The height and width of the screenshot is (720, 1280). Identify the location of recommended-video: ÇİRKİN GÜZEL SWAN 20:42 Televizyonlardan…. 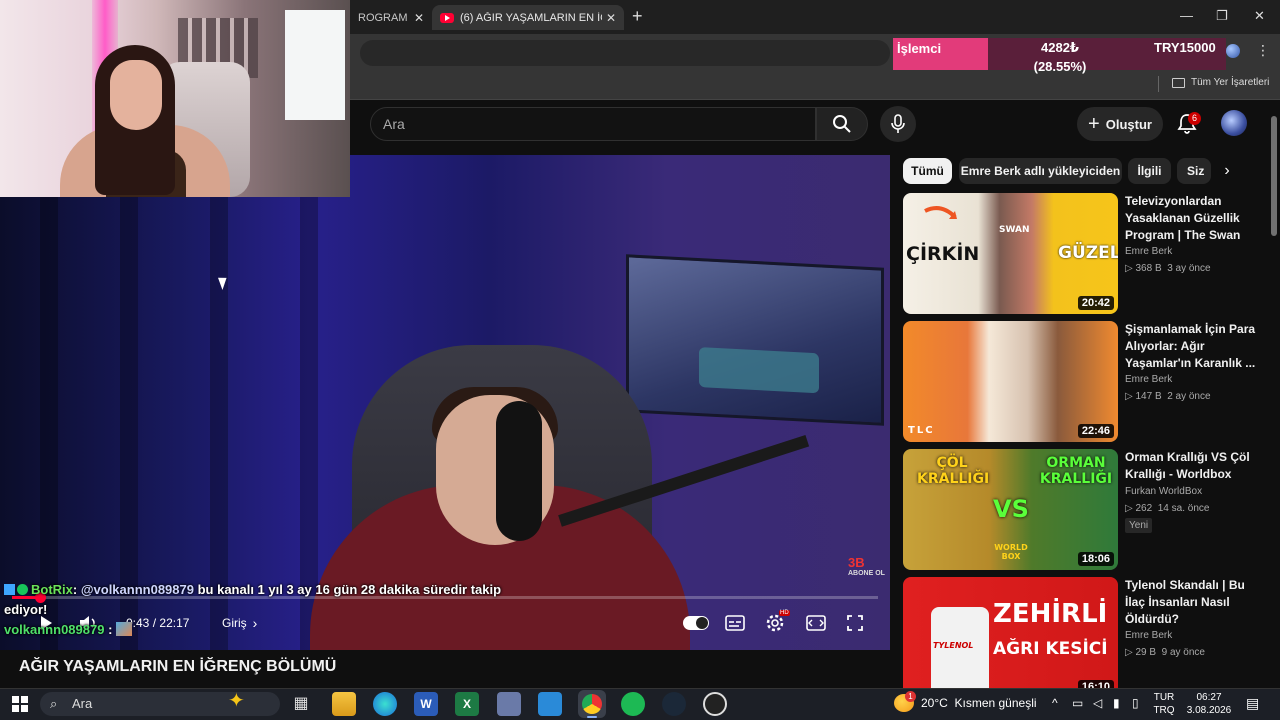
(1083, 254).